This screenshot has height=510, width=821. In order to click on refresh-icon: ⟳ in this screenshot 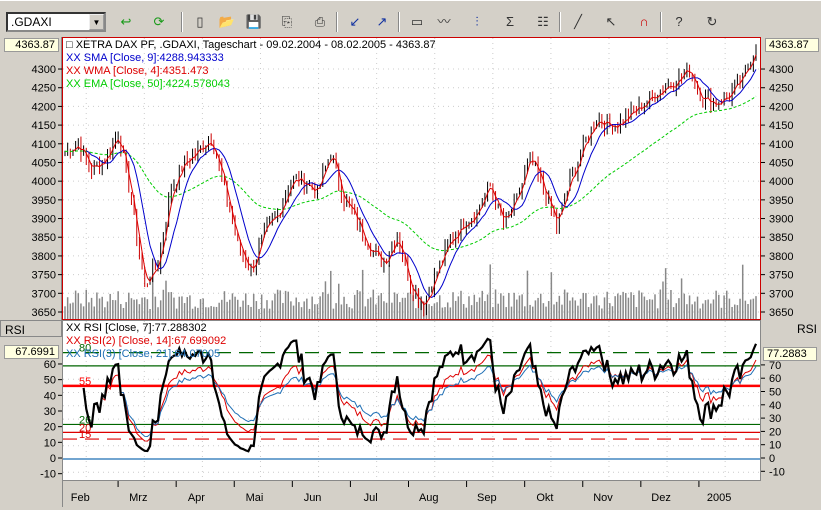, I will do `click(159, 22)`.